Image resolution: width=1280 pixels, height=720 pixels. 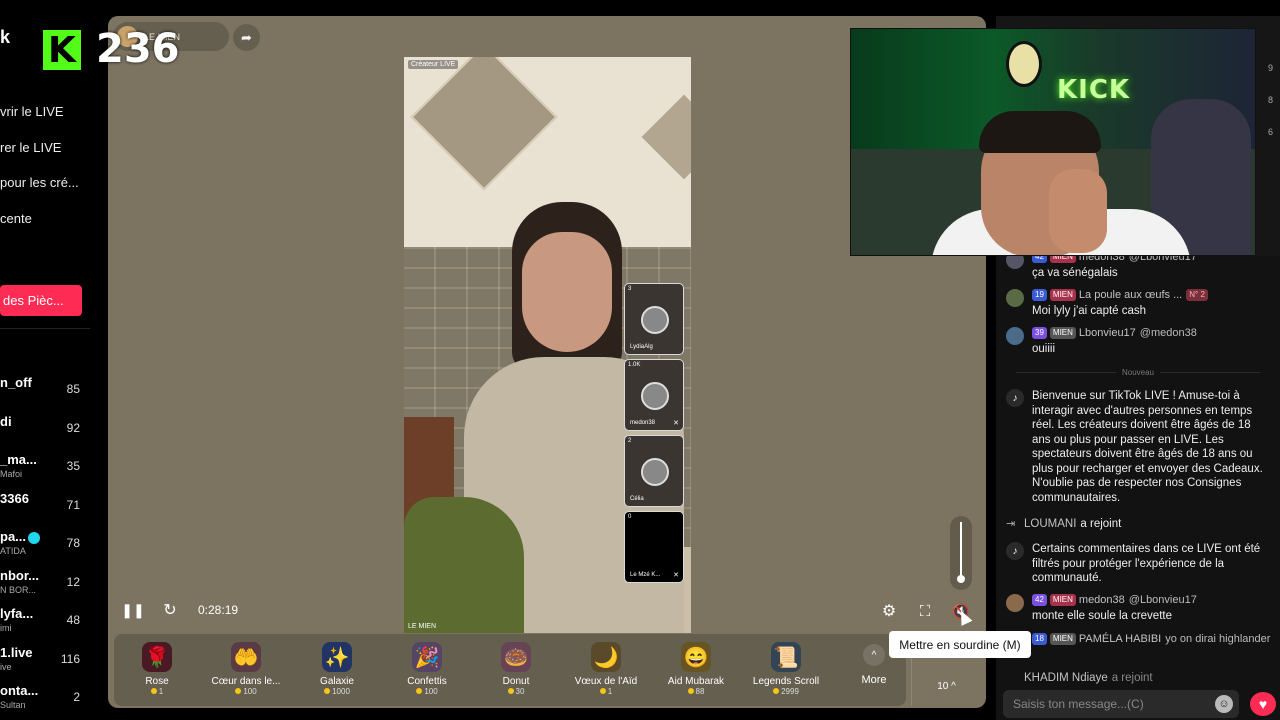 I want to click on followed-item: 3366 71, so click(x=48, y=508).